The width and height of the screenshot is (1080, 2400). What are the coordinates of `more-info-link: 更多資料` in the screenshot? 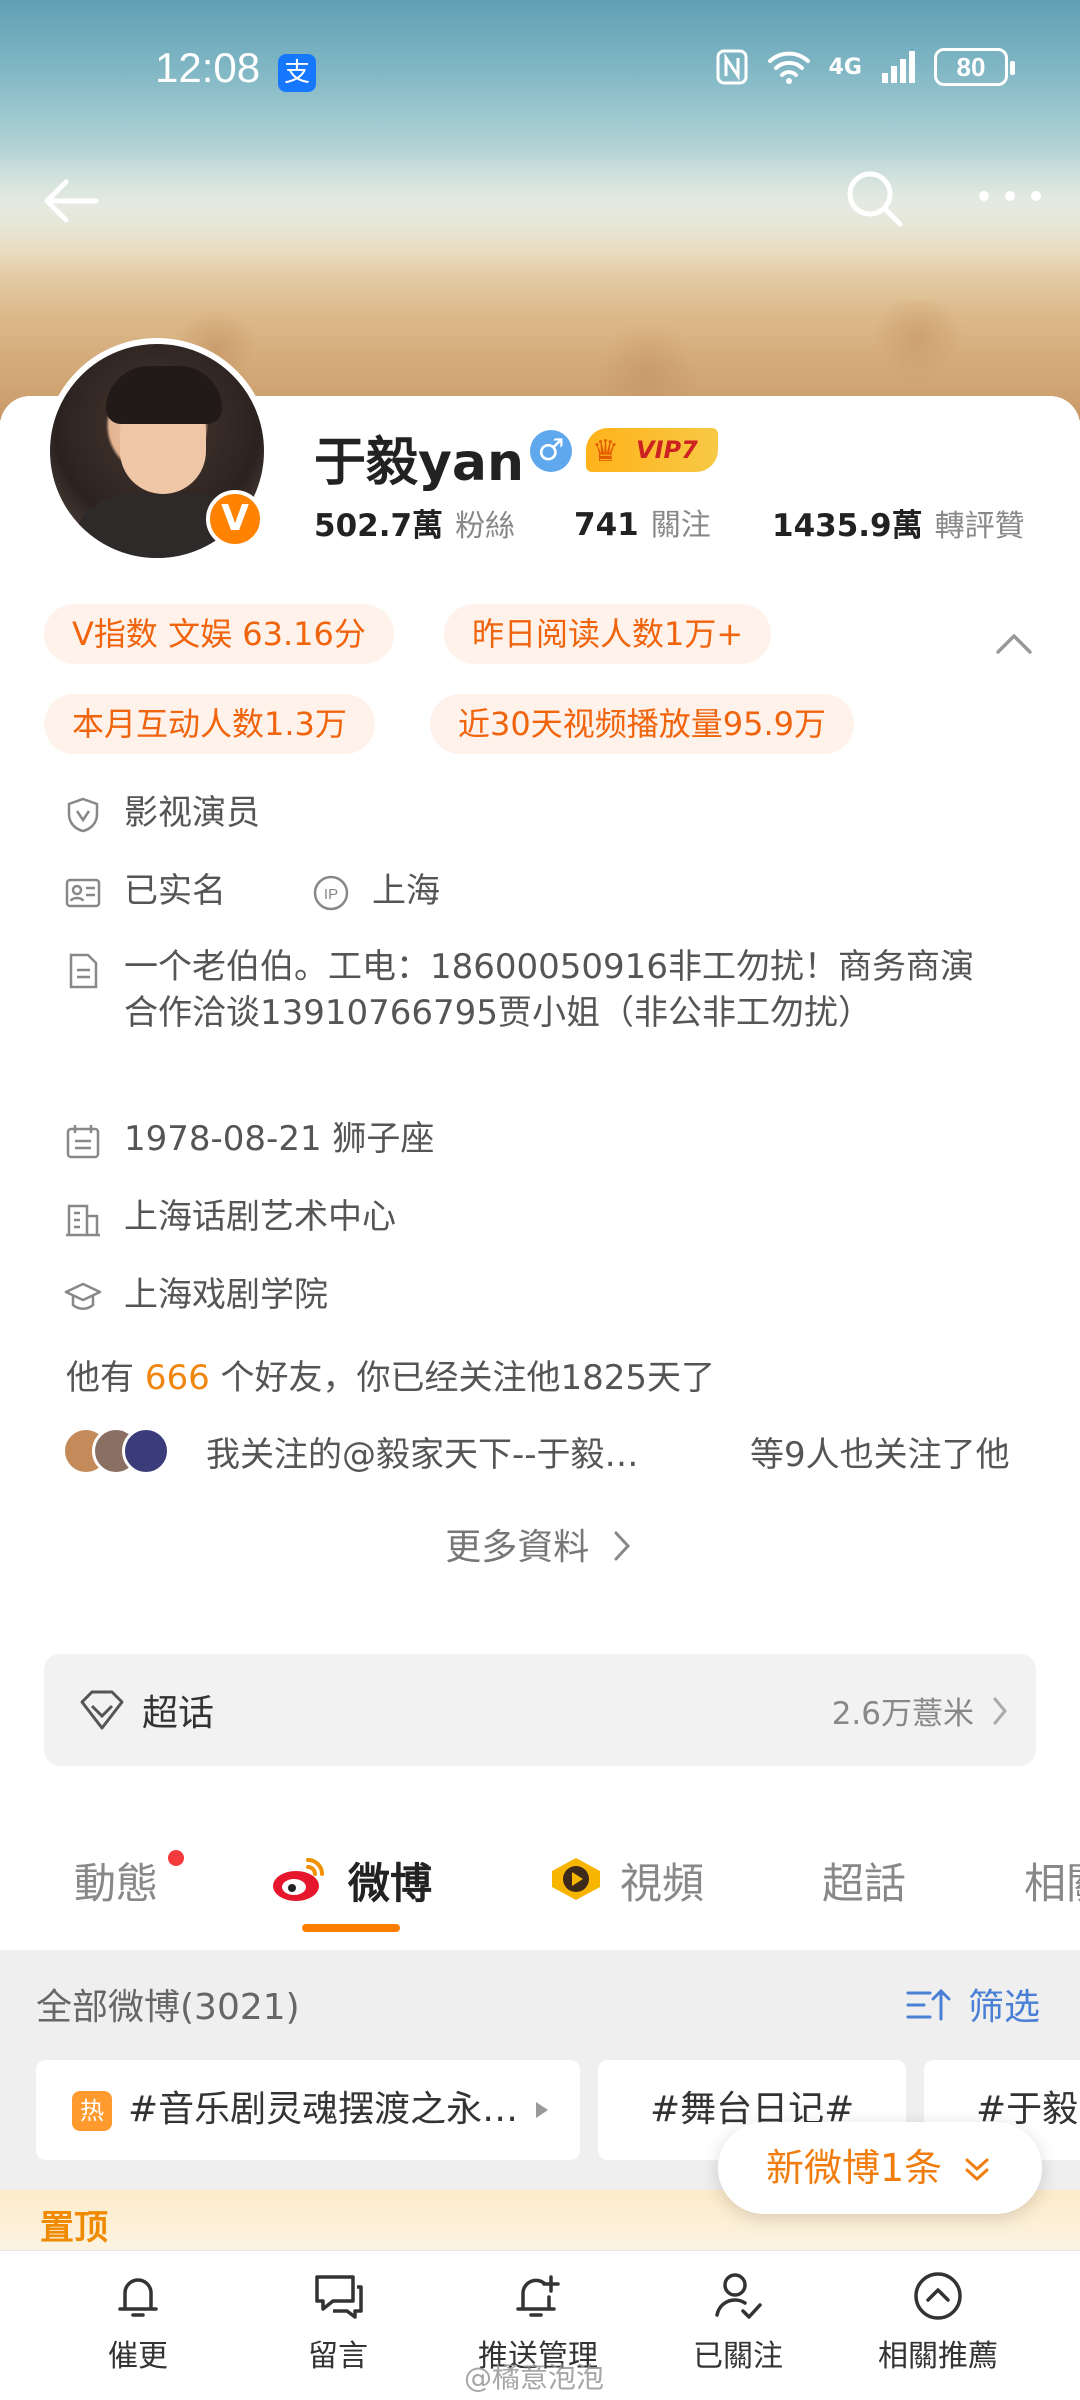 It's located at (540, 1544).